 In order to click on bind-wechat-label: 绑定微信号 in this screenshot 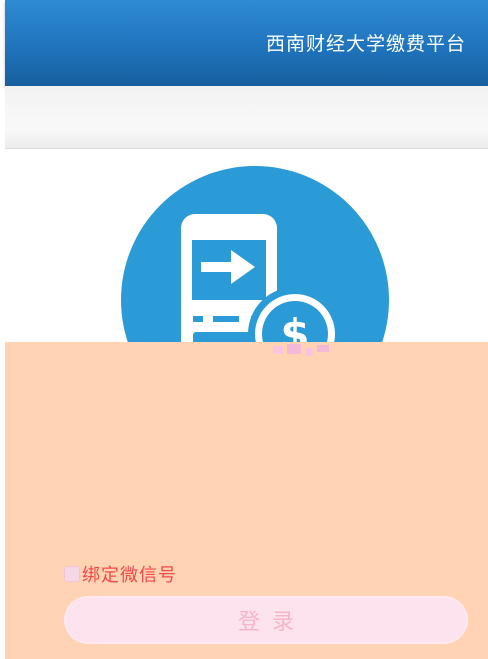, I will do `click(129, 575)`.